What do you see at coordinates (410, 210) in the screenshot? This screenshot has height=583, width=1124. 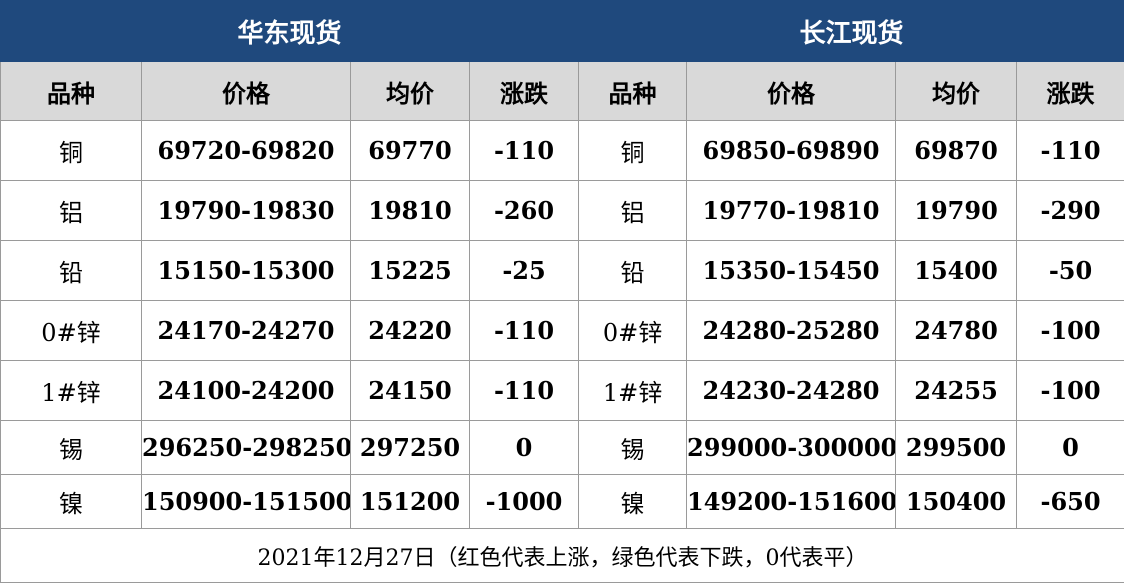 I see `east-average-cell: 19810` at bounding box center [410, 210].